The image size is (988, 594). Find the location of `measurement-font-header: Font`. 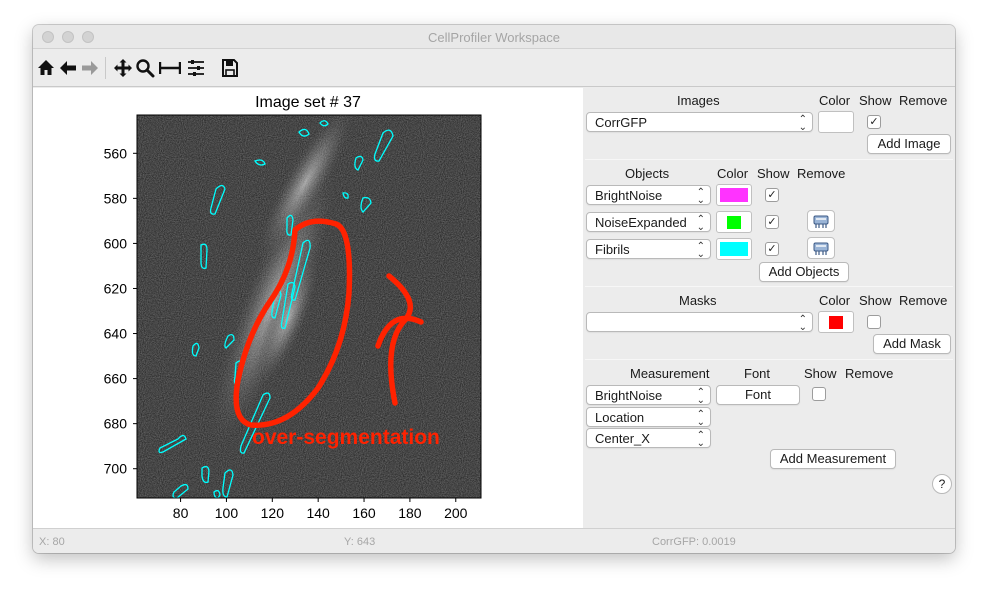

measurement-font-header: Font is located at coordinates (757, 373).